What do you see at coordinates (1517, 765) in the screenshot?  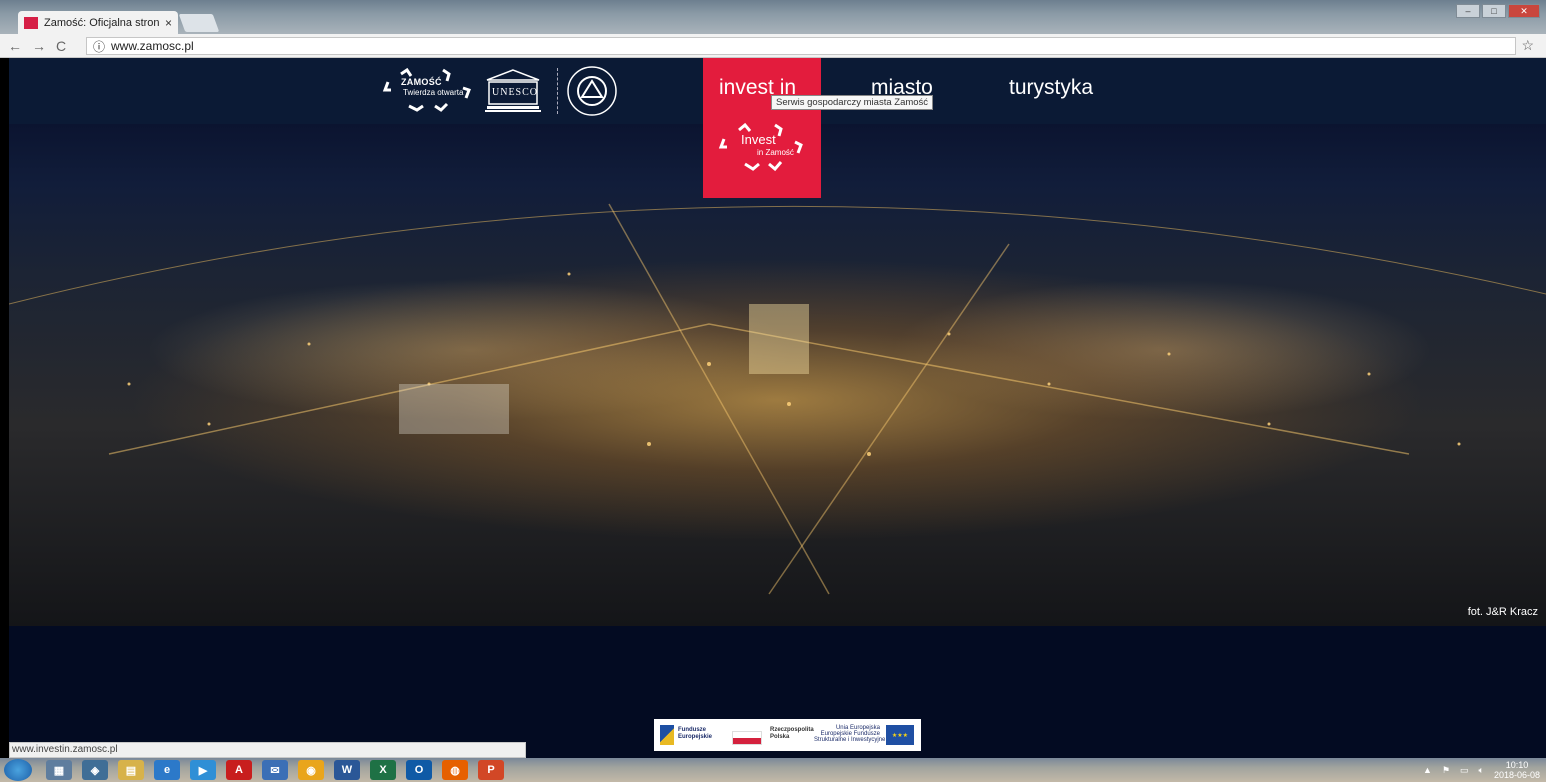 I see `clock-time: 10:10` at bounding box center [1517, 765].